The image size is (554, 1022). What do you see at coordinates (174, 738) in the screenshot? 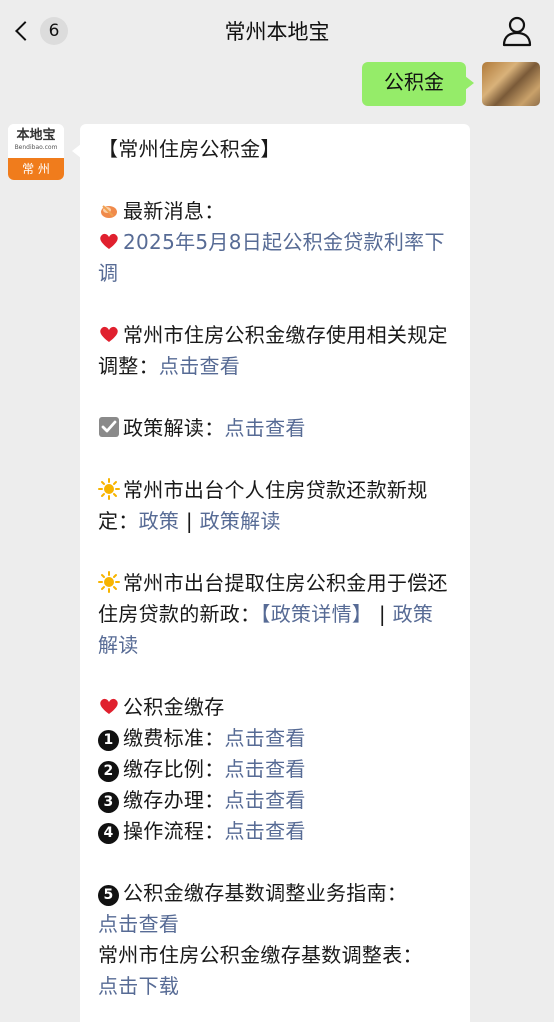
I see `list-item-label: 缴费标准：` at bounding box center [174, 738].